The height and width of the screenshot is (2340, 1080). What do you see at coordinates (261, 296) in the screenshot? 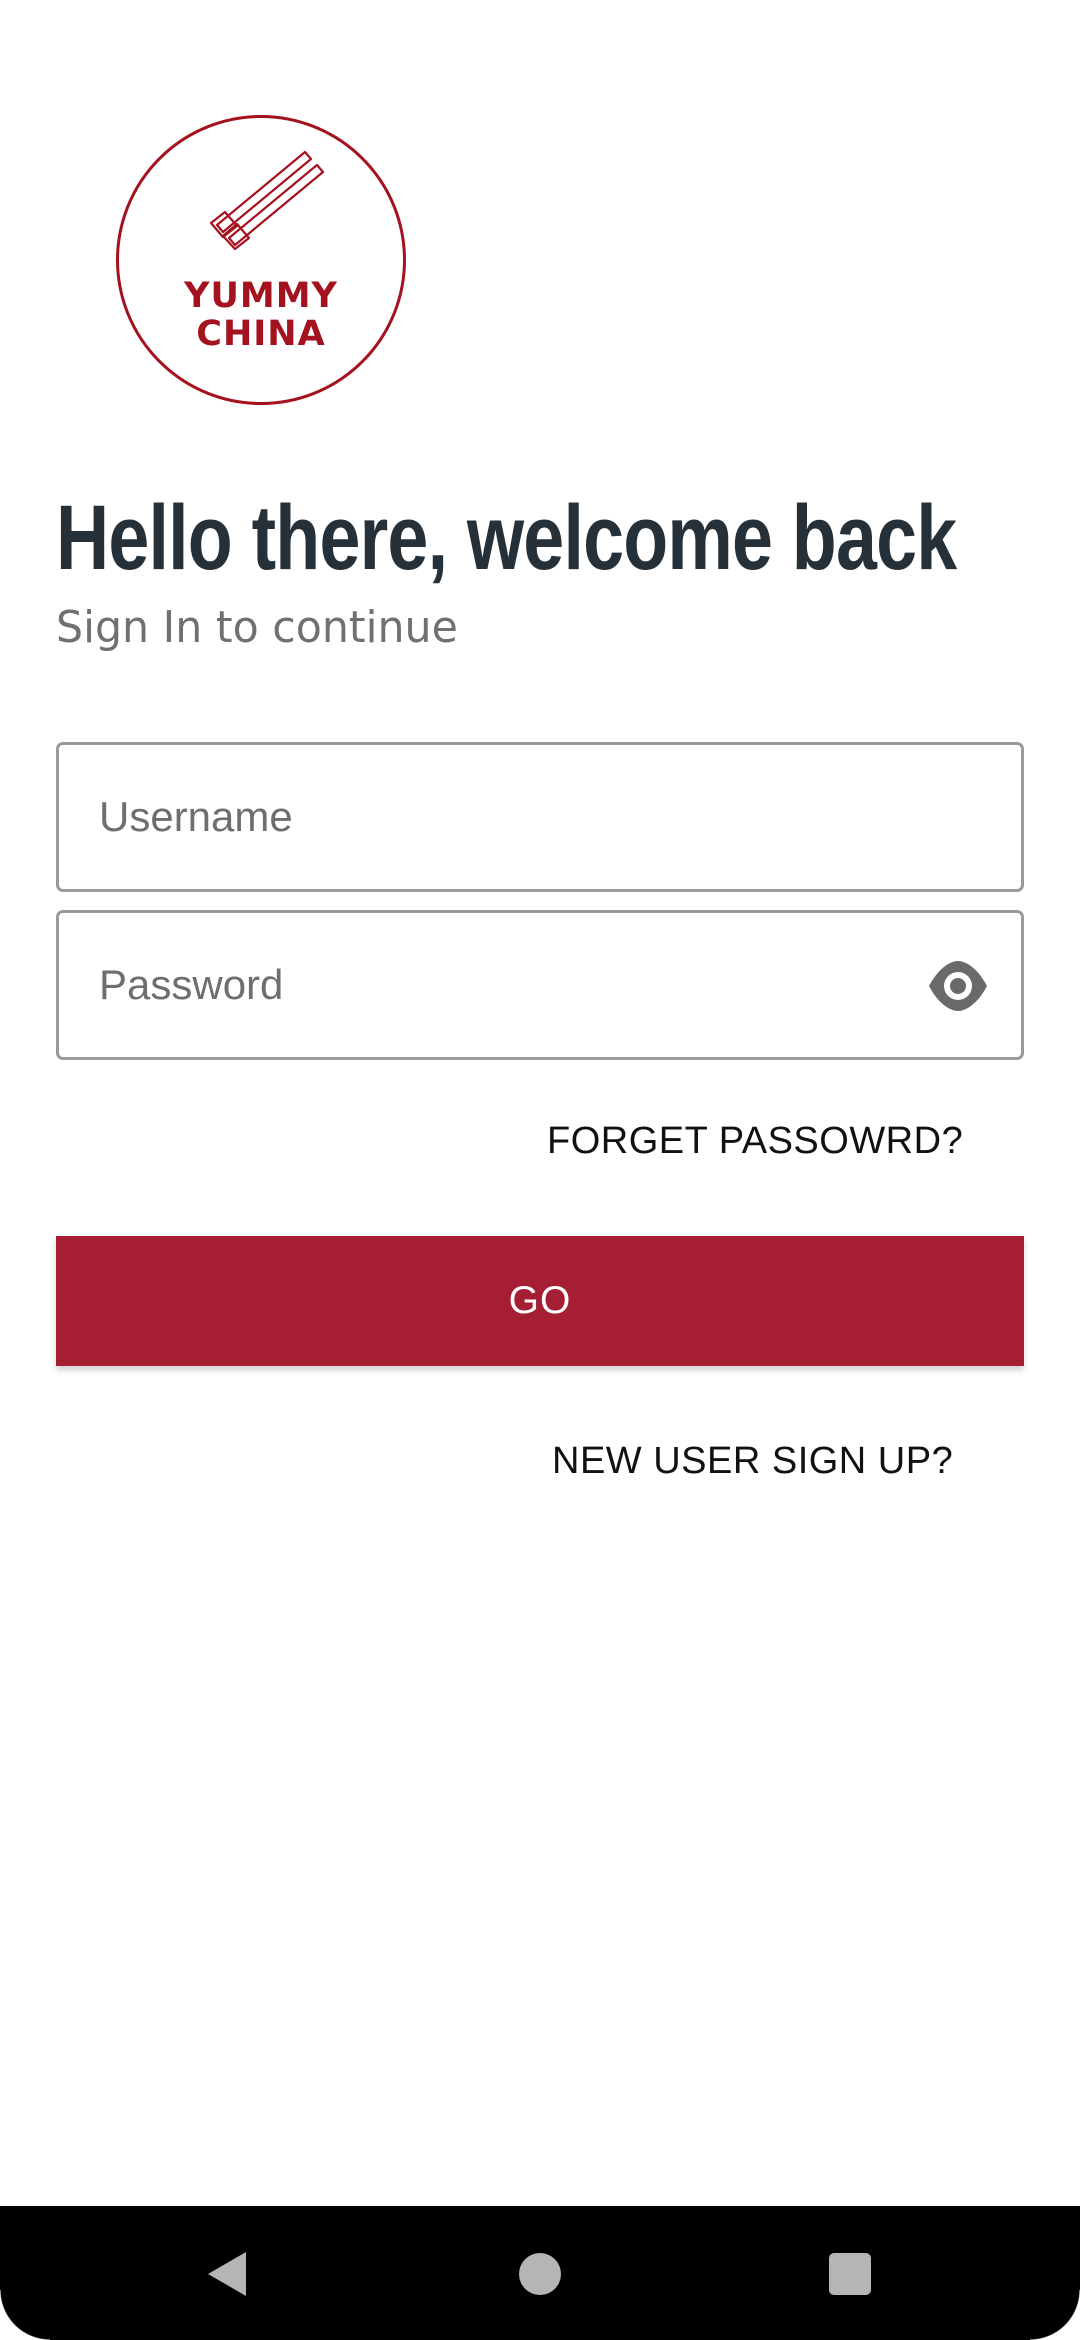
I see `logo-text-line-1: YUMMY` at bounding box center [261, 296].